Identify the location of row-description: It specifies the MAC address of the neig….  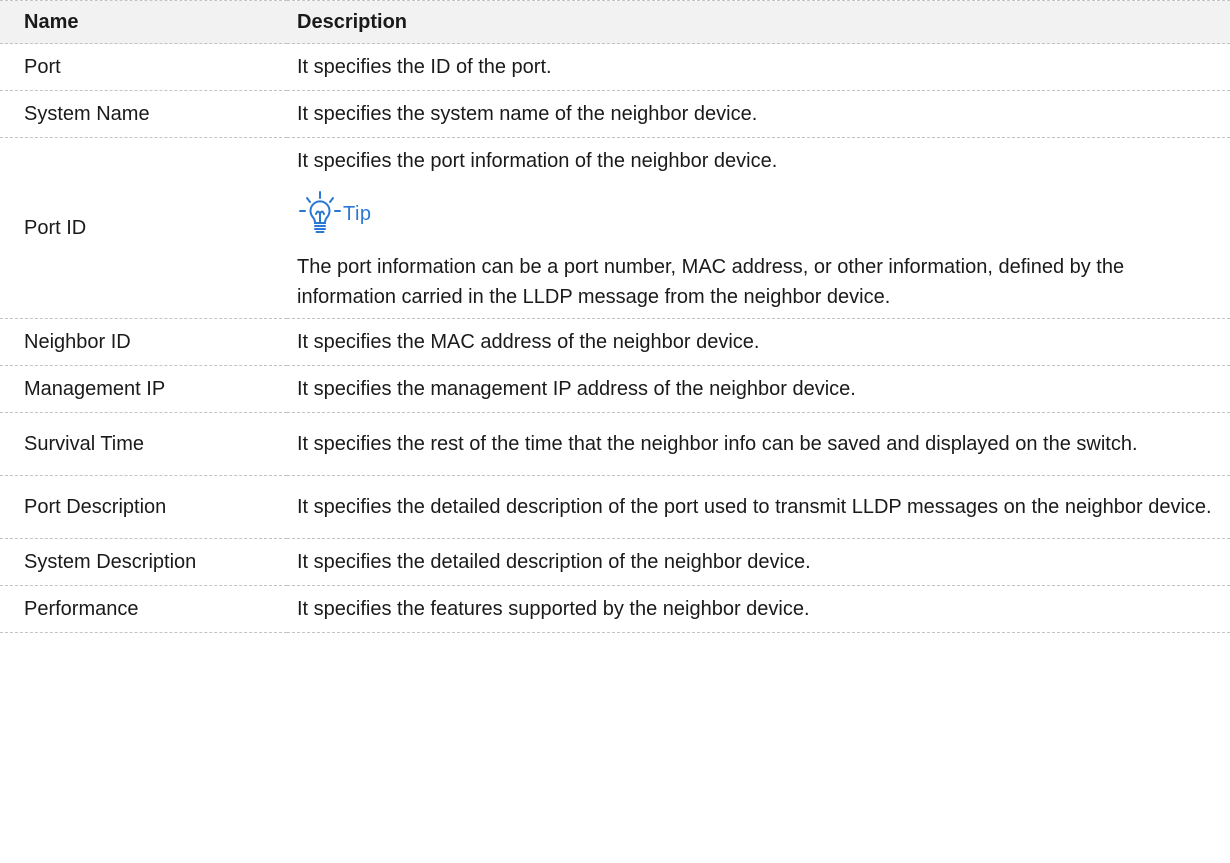
(758, 342).